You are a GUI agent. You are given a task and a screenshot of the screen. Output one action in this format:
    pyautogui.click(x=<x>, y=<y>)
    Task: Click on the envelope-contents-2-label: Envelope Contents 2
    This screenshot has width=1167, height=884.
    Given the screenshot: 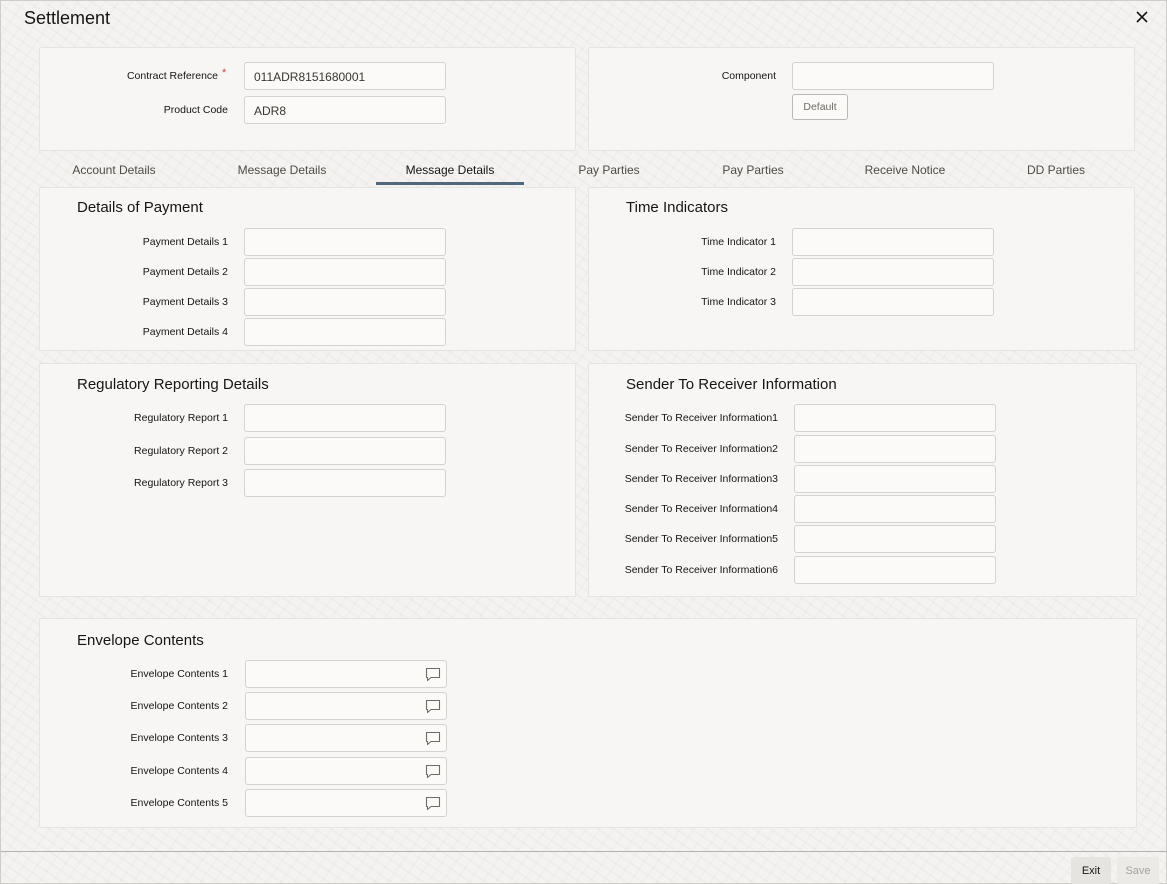 What is the action you would take?
    pyautogui.click(x=179, y=706)
    